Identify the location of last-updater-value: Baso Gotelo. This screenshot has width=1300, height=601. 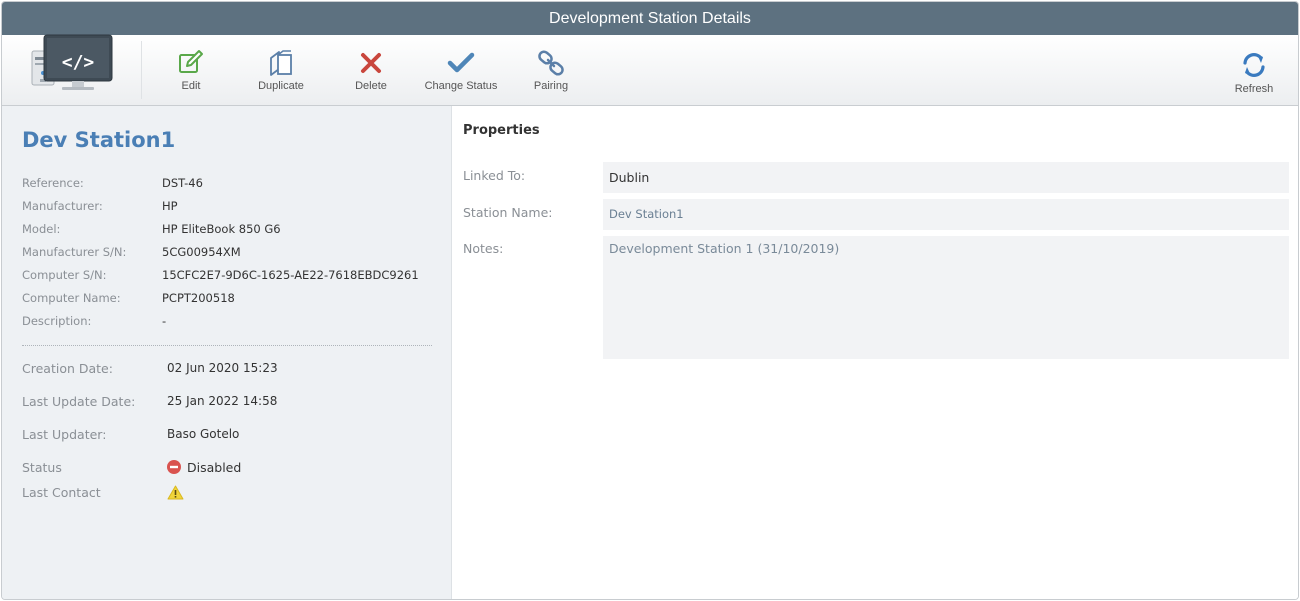
(203, 434).